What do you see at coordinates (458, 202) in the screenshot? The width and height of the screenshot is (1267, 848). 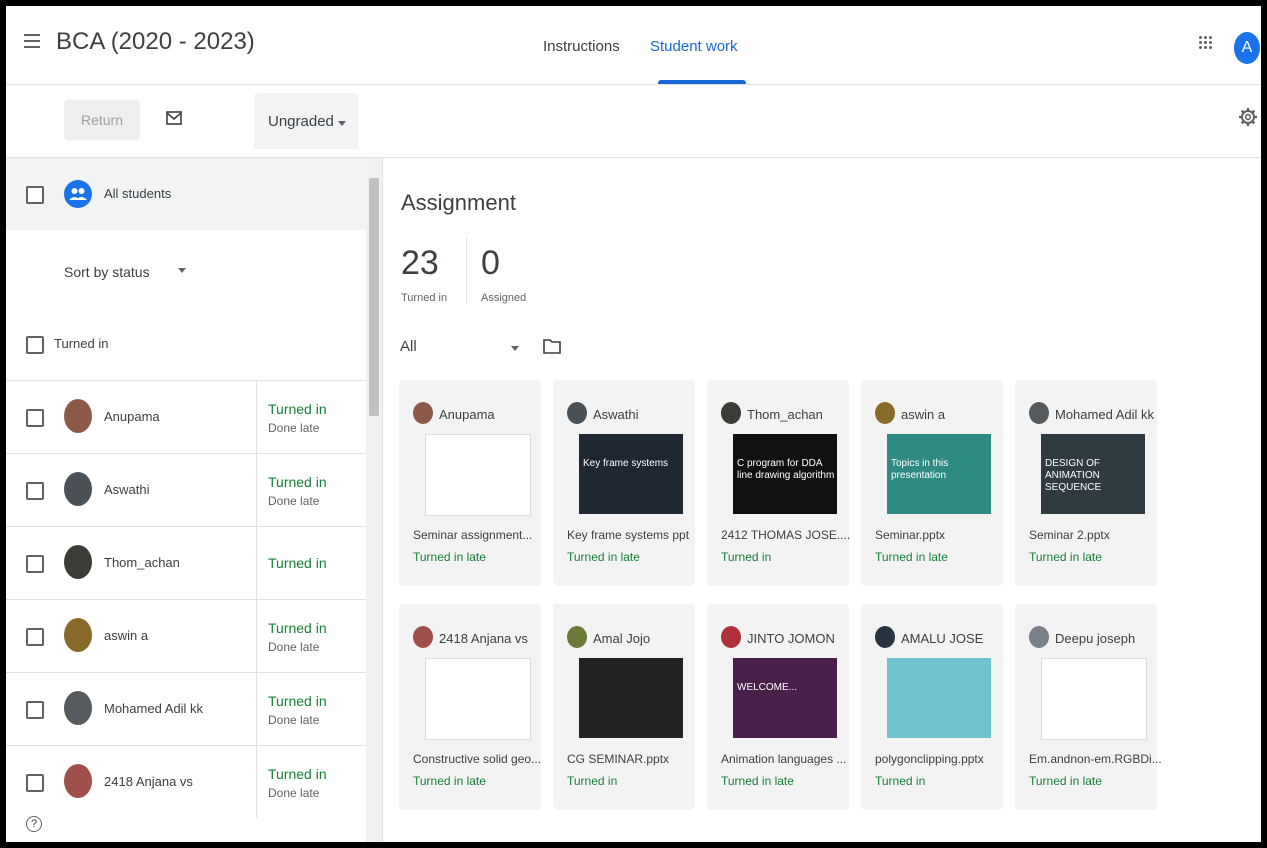 I see `assignment-title: Assignment` at bounding box center [458, 202].